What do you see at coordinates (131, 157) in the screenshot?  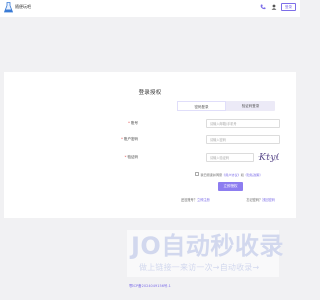 I see `captcha-label: * 验证码` at bounding box center [131, 157].